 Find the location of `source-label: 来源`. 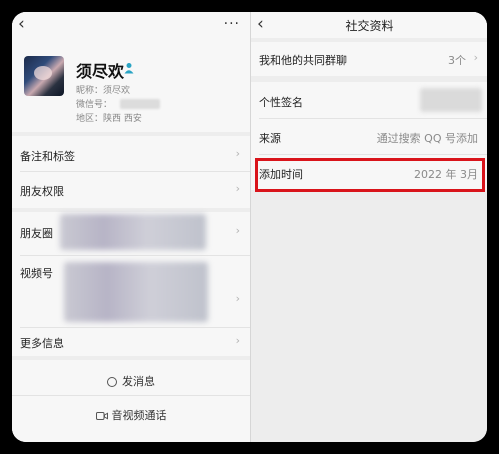

source-label: 来源 is located at coordinates (270, 138).